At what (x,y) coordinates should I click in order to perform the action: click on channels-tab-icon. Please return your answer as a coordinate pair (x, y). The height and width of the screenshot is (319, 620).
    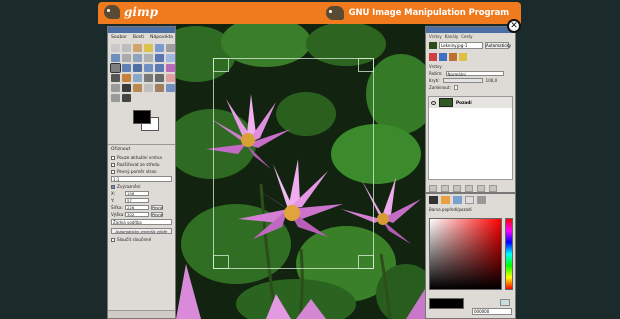
    Looking at the image, I should click on (443, 57).